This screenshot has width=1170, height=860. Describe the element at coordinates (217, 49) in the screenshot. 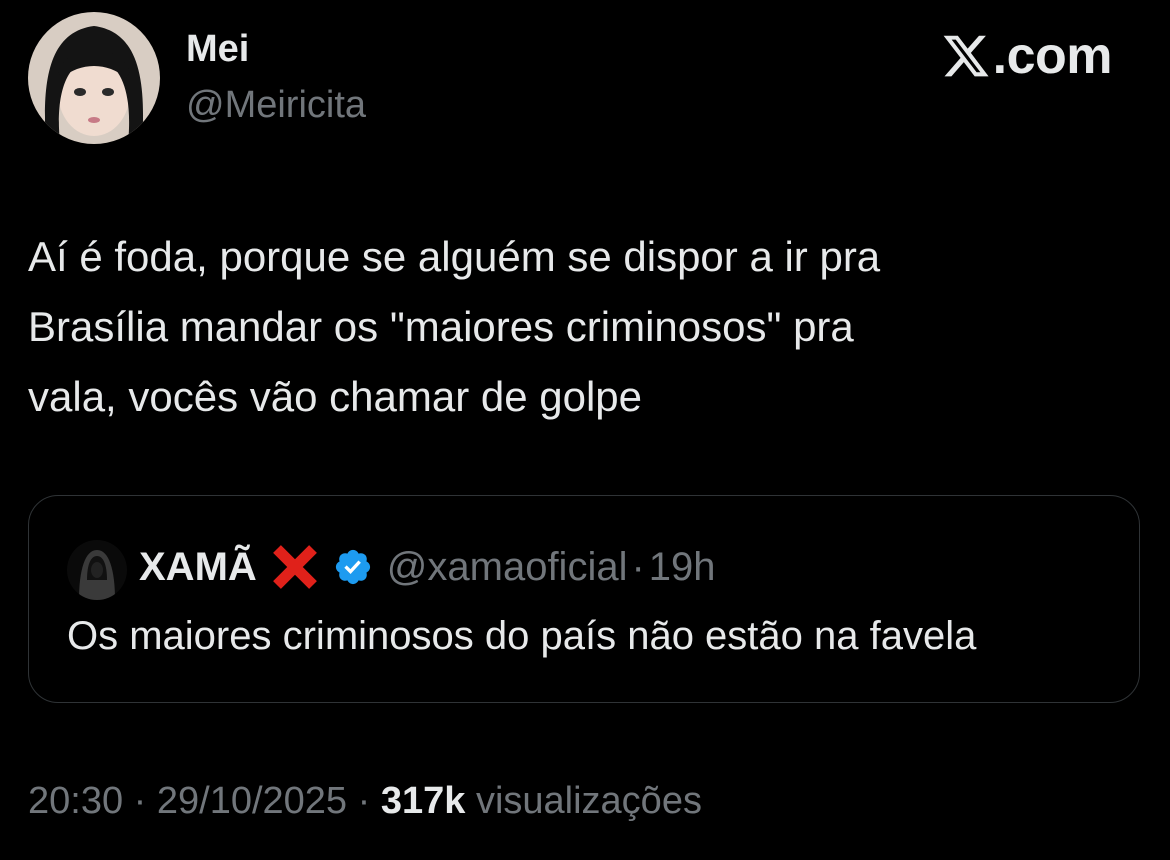

I see `author-display-name: Mei` at that location.